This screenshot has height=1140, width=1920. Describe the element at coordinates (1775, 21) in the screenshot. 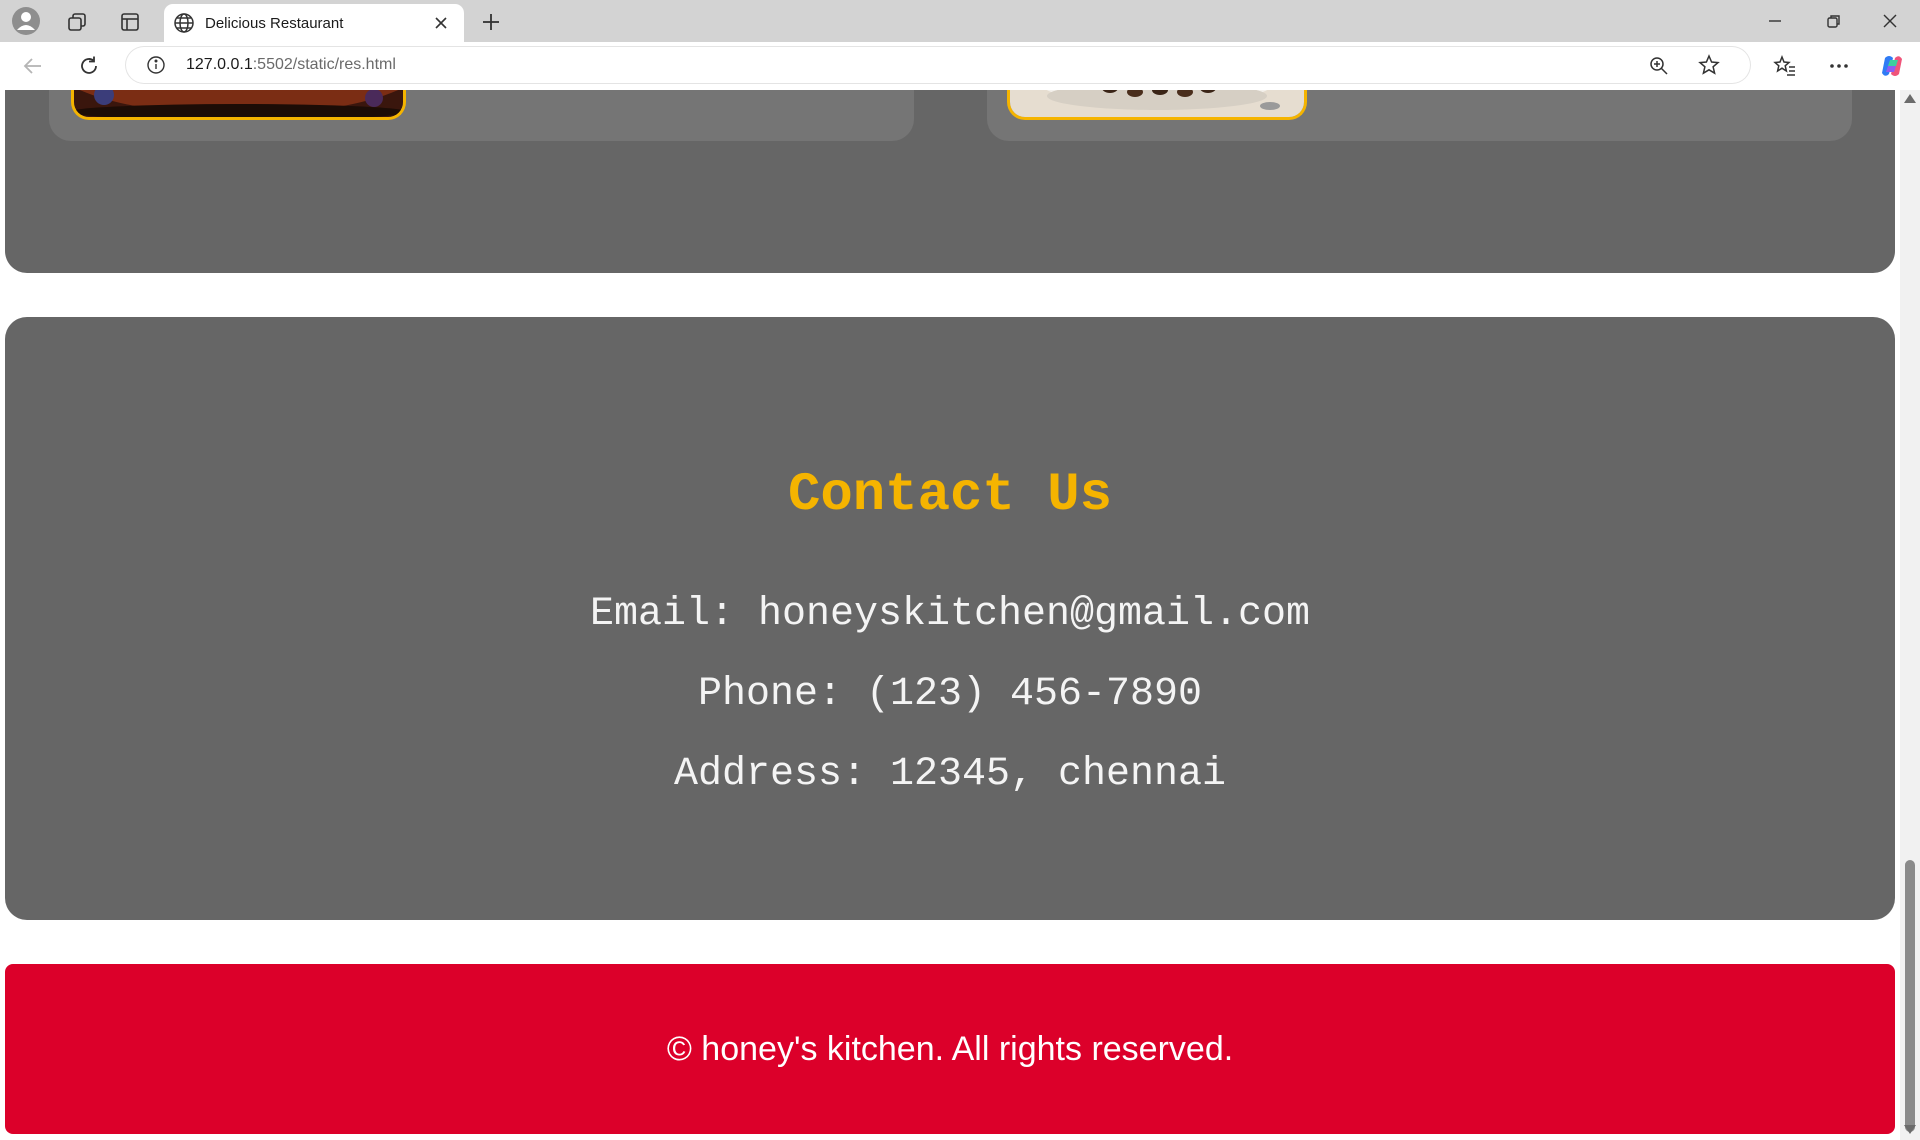

I see `minimize-icon` at that location.